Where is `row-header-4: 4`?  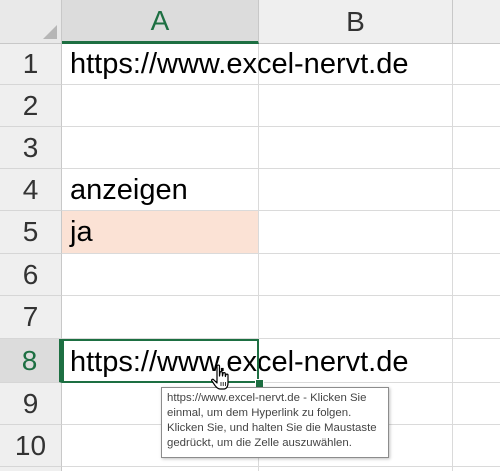
row-header-4: 4 is located at coordinates (31, 190).